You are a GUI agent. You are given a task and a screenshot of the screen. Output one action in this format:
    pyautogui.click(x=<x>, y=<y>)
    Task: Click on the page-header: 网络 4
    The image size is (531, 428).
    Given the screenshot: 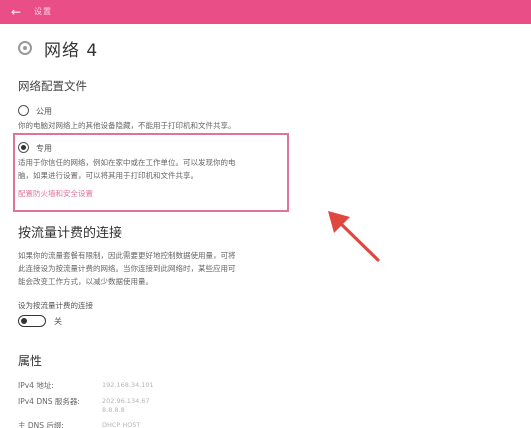 What is the action you would take?
    pyautogui.click(x=58, y=48)
    